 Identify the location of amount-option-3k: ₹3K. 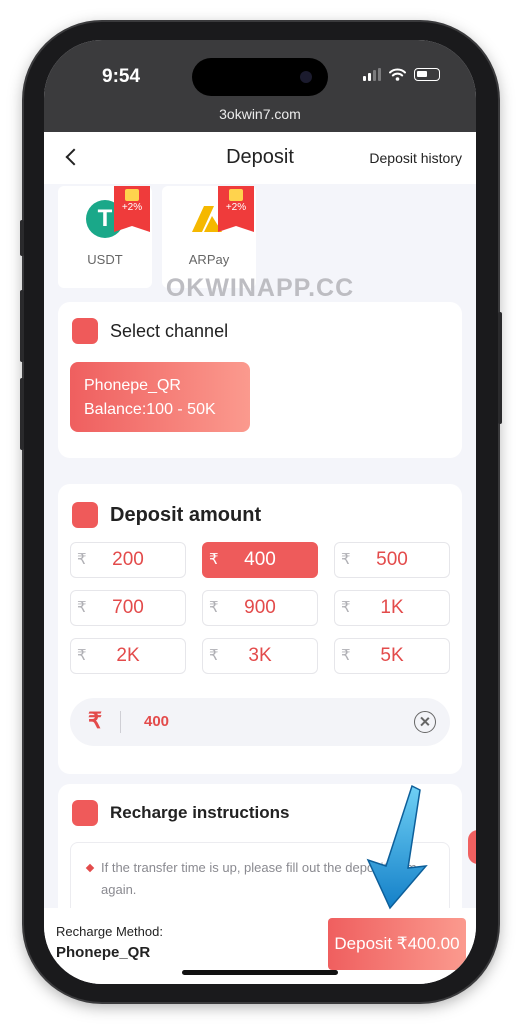
(260, 656).